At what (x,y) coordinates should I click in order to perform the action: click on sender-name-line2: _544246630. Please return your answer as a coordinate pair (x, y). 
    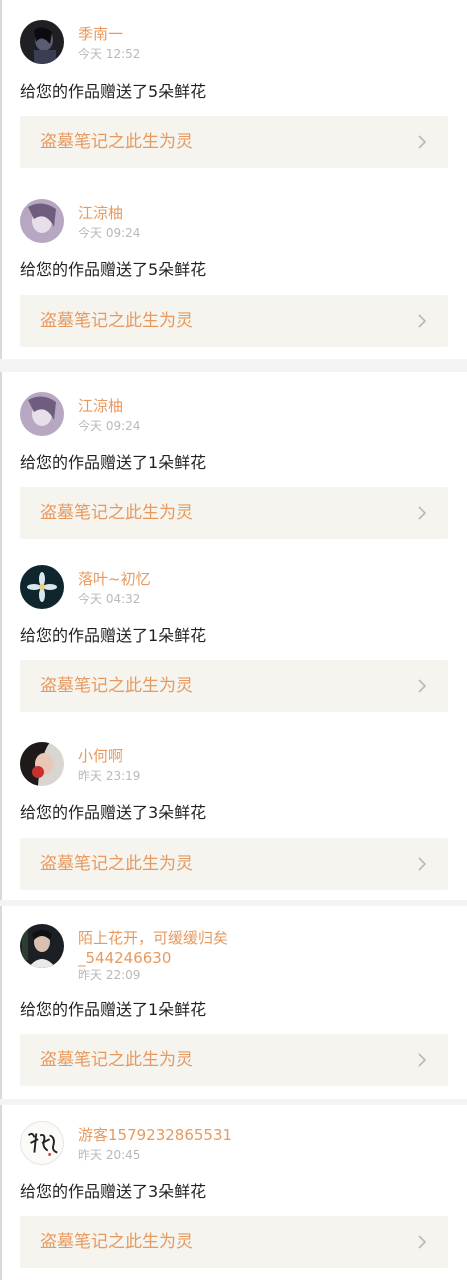
    Looking at the image, I should click on (125, 958).